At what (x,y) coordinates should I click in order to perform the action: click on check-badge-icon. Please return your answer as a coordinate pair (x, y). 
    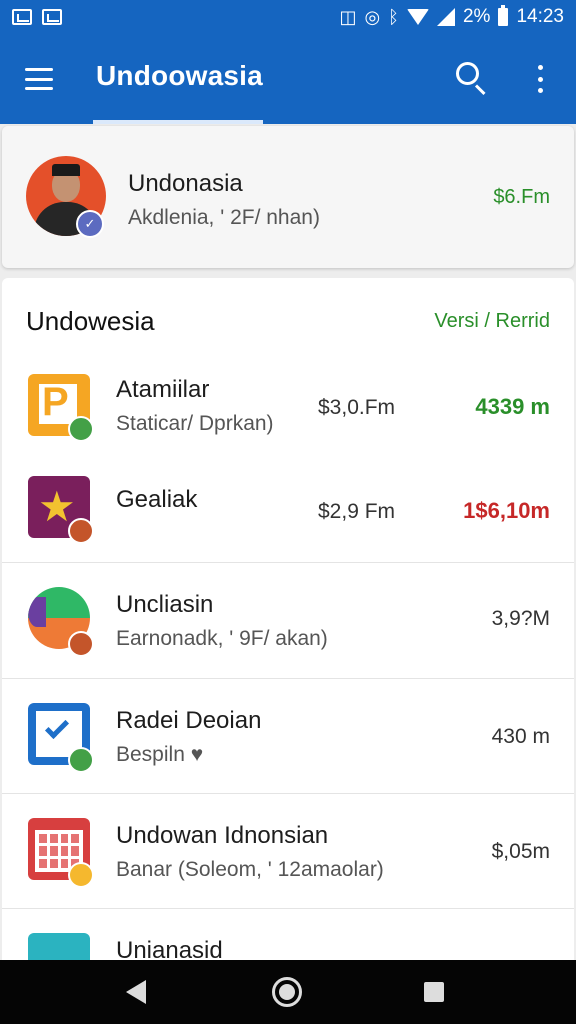
    Looking at the image, I should click on (81, 760).